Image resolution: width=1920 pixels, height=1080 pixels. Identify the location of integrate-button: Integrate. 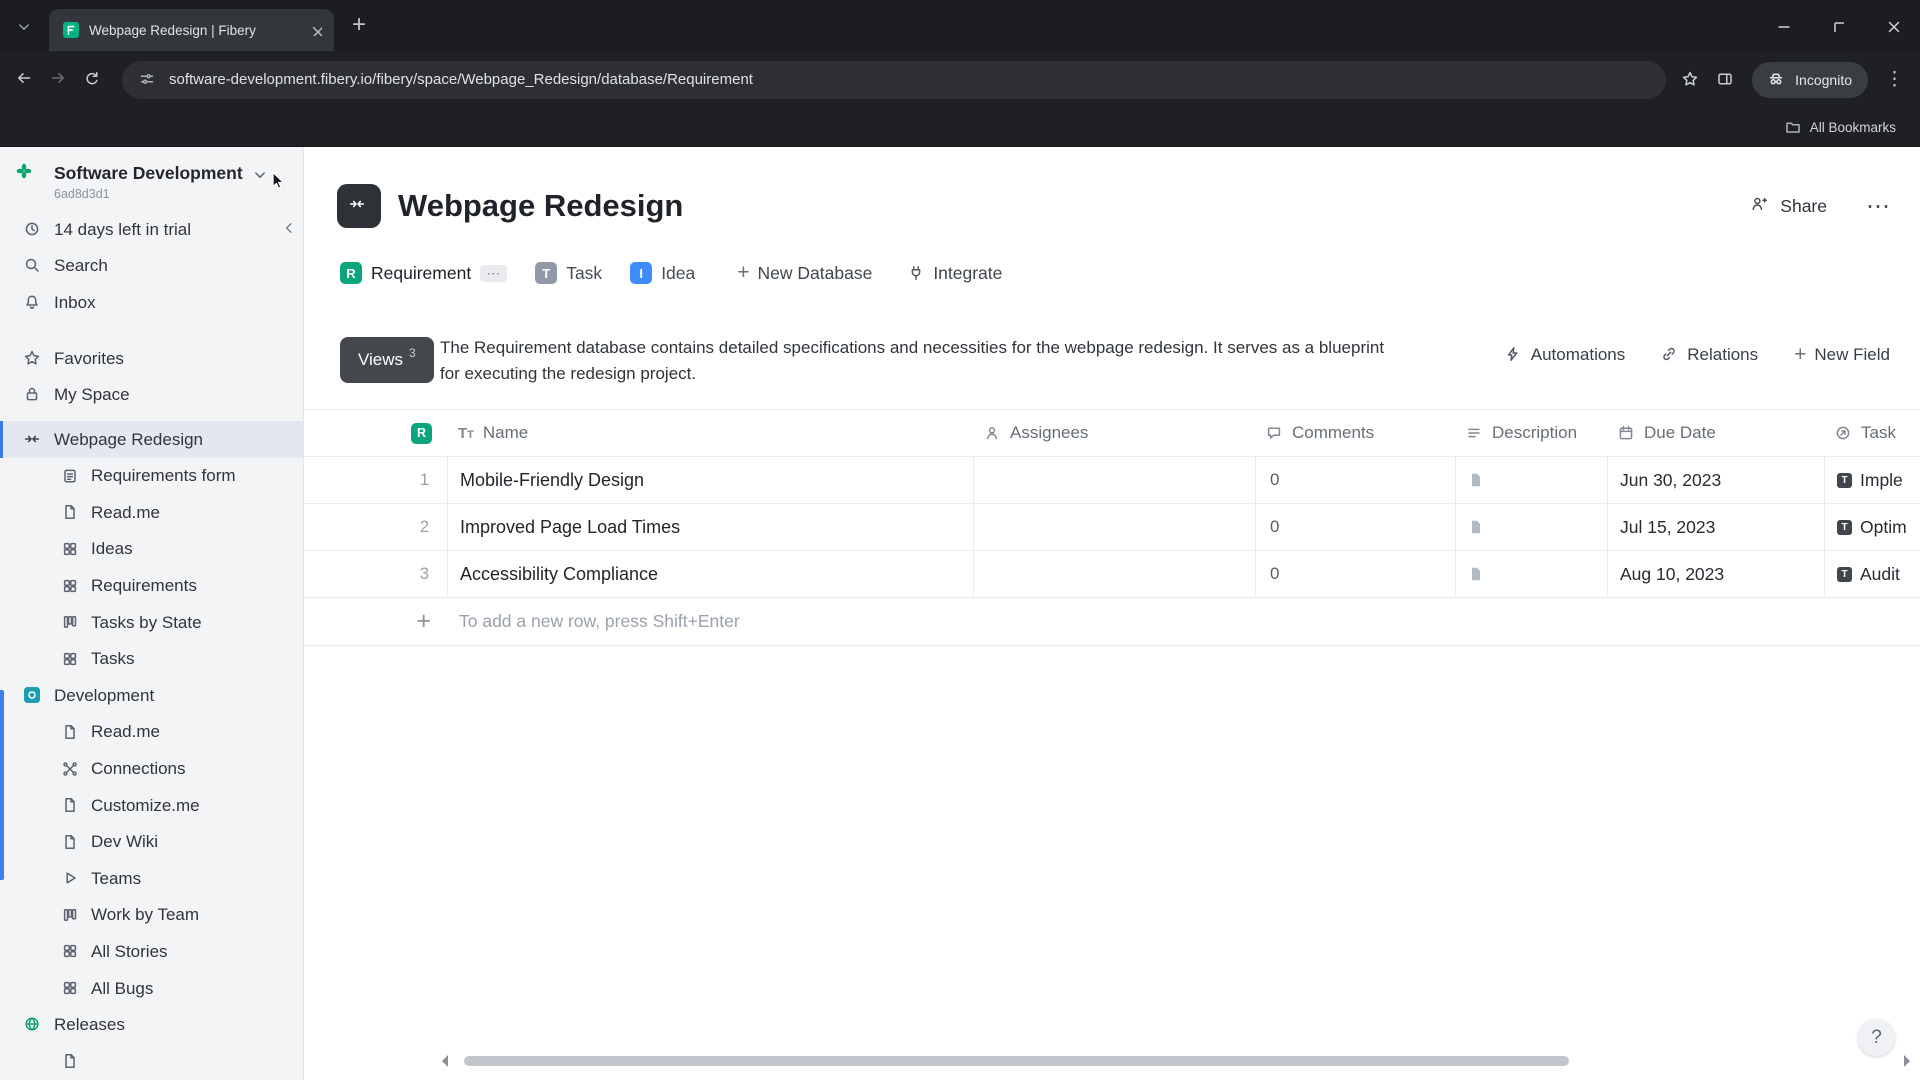
(955, 273).